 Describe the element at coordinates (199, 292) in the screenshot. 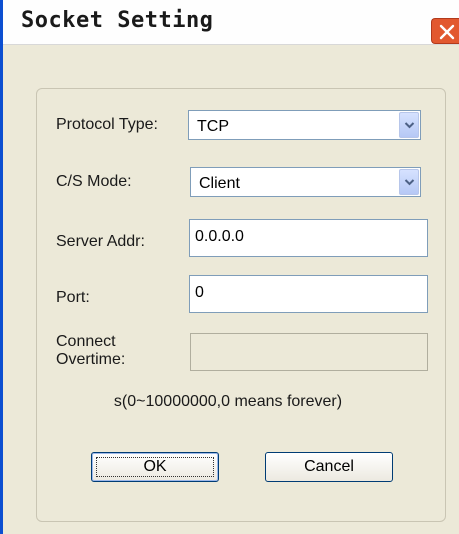

I see `port-value: 0` at that location.